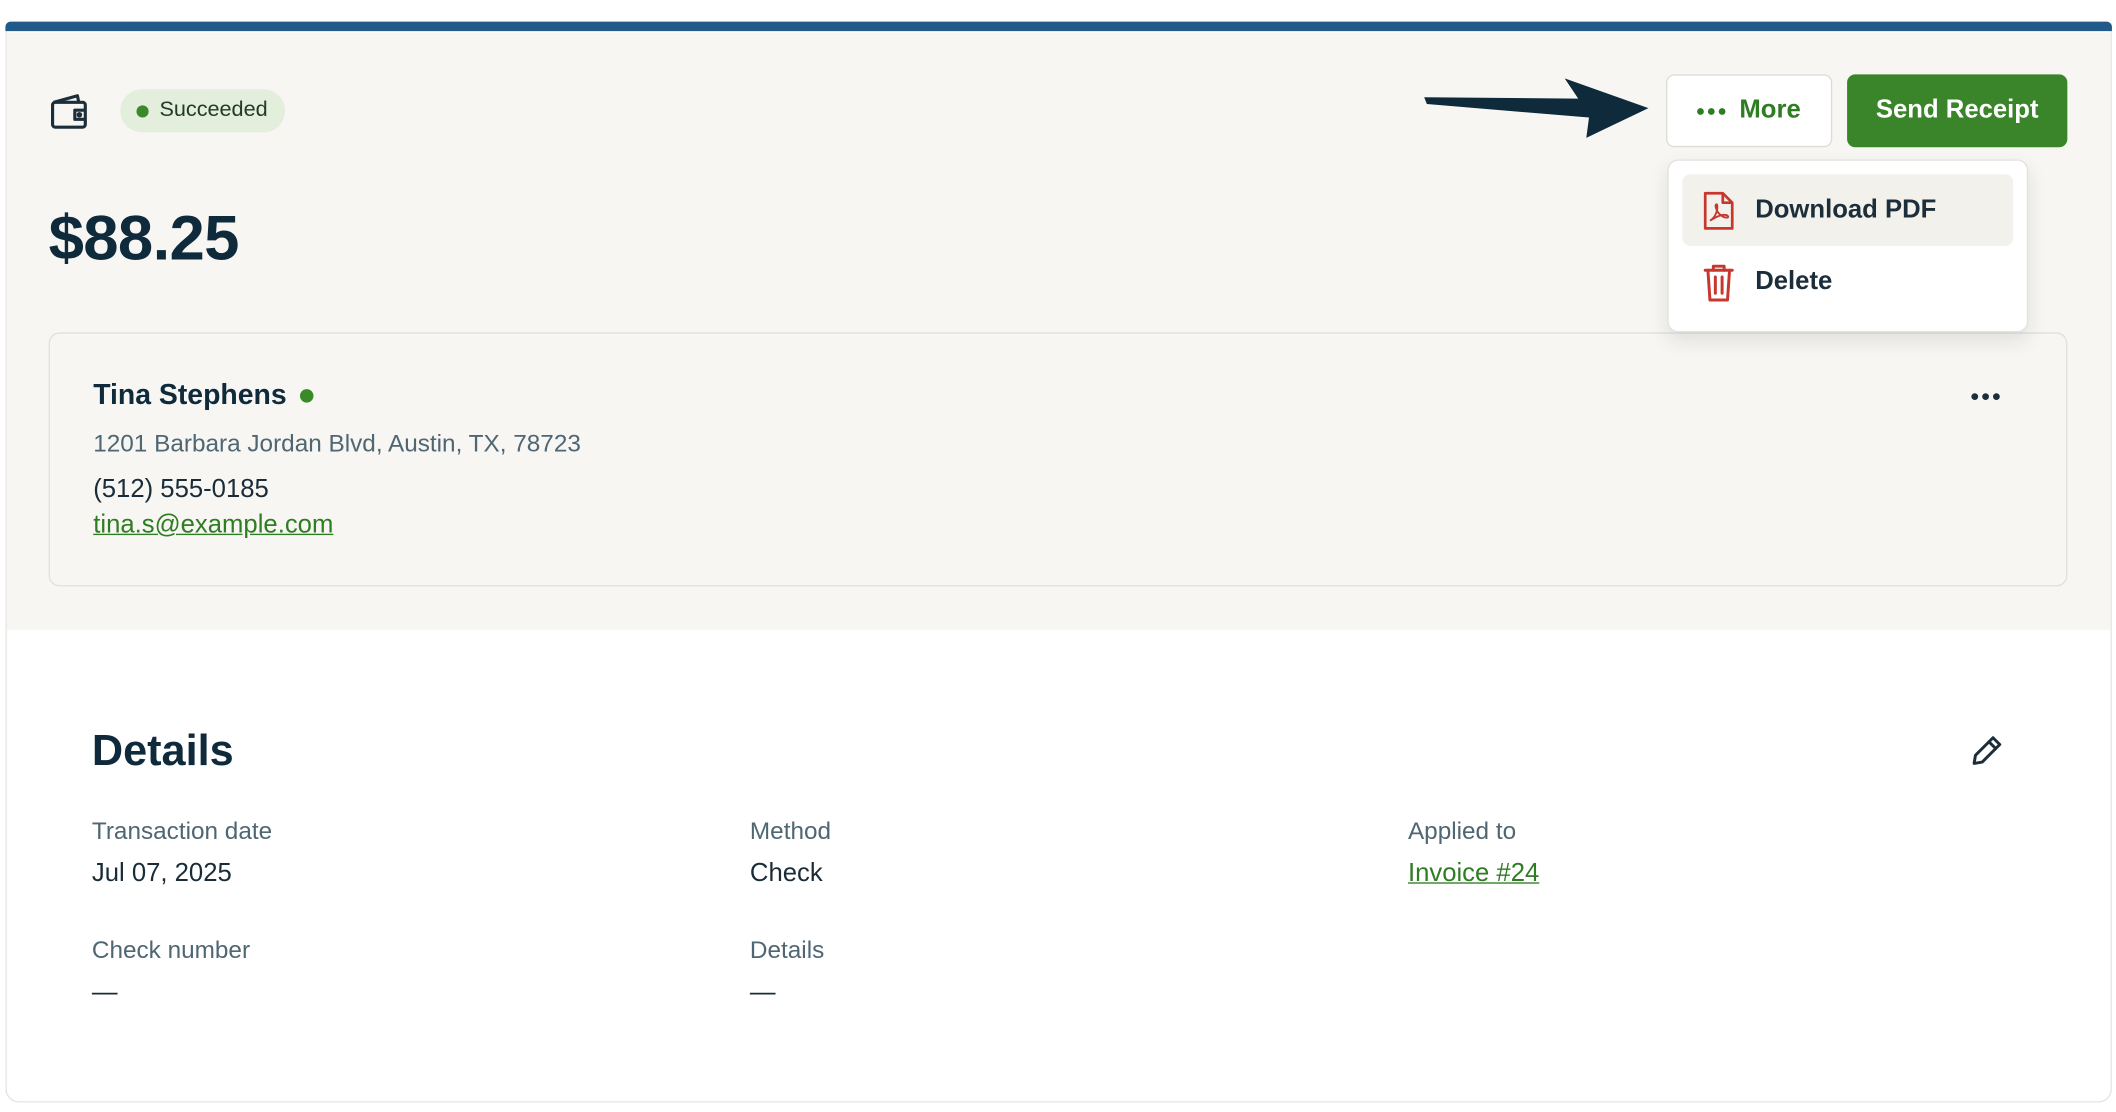 Image resolution: width=2116 pixels, height=1112 pixels. What do you see at coordinates (307, 396) in the screenshot?
I see `active-status-dot-icon` at bounding box center [307, 396].